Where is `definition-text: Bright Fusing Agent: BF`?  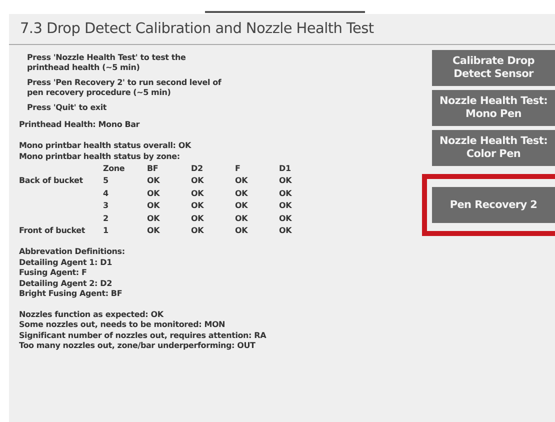 definition-text: Bright Fusing Agent: BF is located at coordinates (71, 294).